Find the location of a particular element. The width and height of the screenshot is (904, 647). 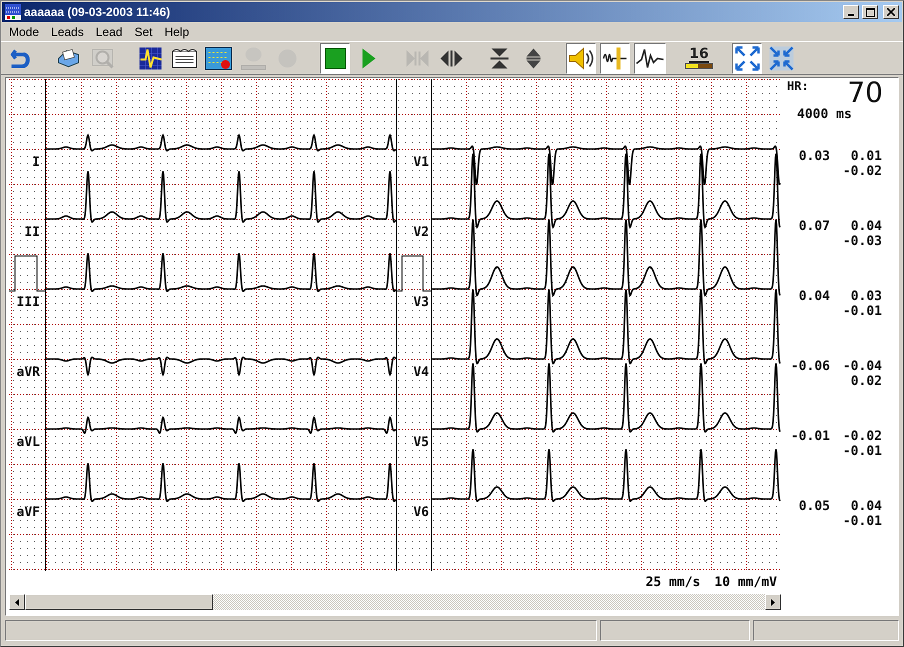

scroll-left-button is located at coordinates (17, 602).